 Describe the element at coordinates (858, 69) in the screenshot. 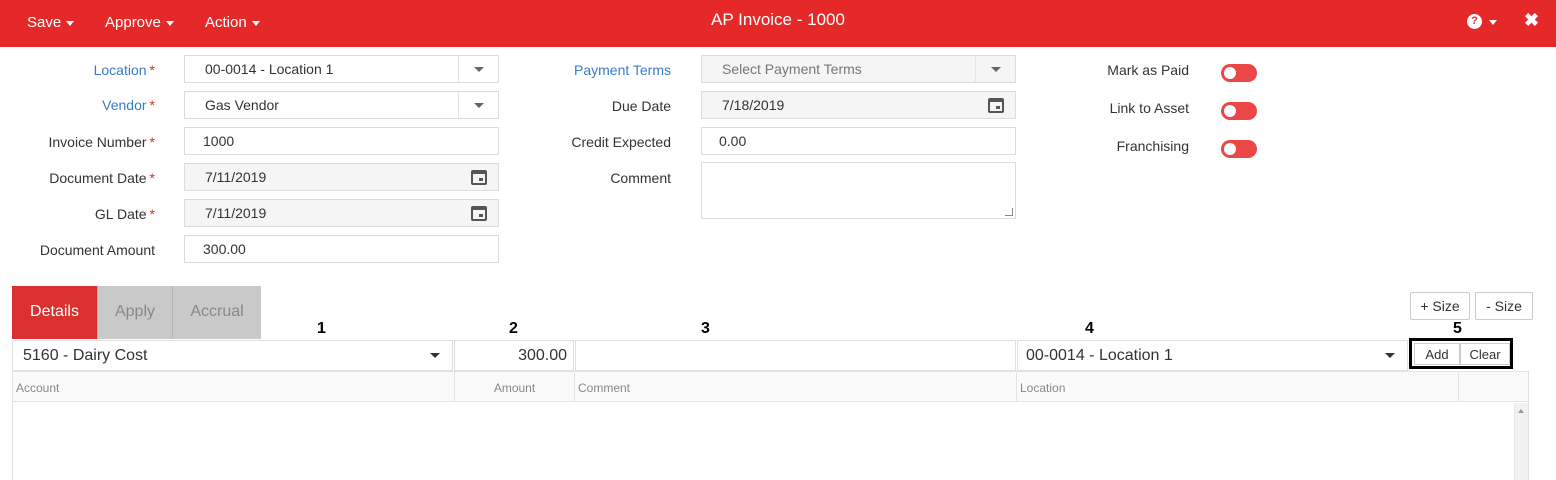

I see `payment-terms-select: Select Payment Terms` at that location.